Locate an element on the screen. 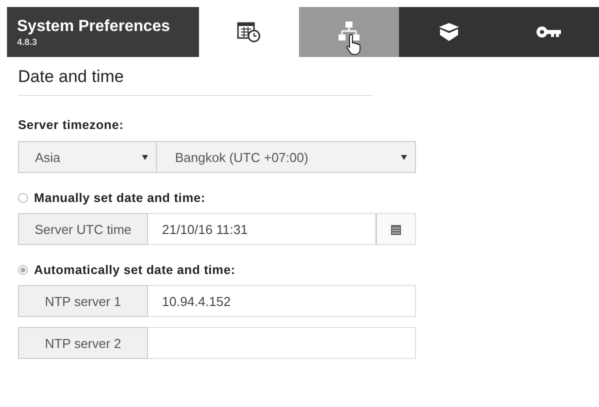 This screenshot has height=407, width=599. calendar-button is located at coordinates (396, 229).